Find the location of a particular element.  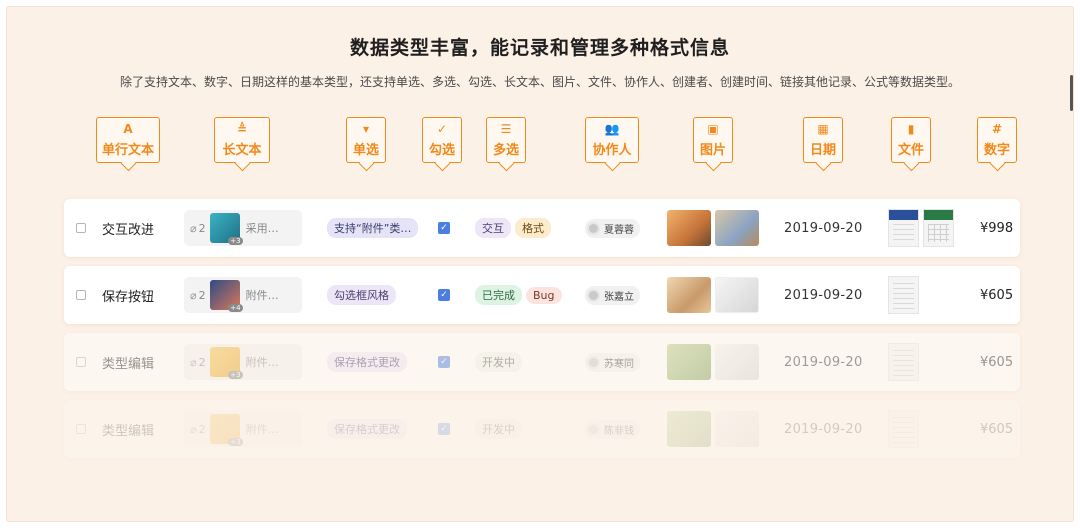

field-type-label: 日期 is located at coordinates (822, 150).